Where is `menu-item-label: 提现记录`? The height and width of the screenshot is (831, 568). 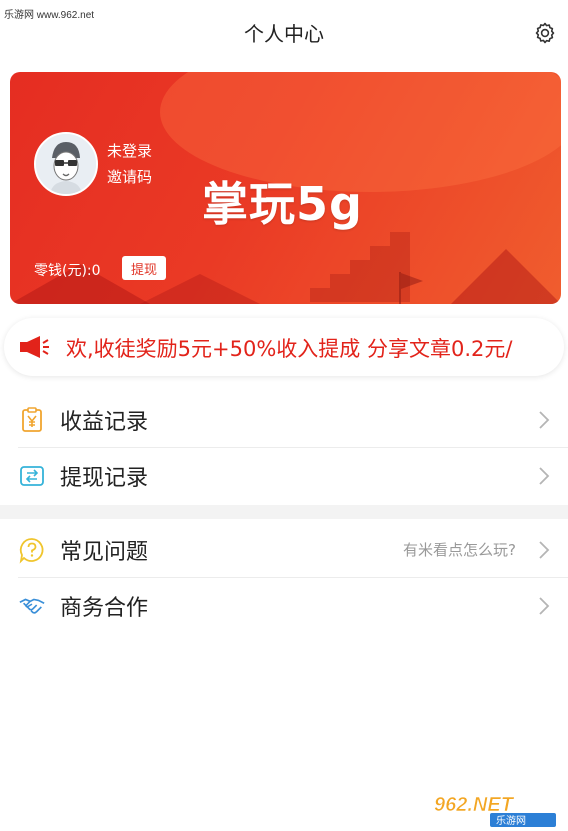 menu-item-label: 提现记录 is located at coordinates (104, 478).